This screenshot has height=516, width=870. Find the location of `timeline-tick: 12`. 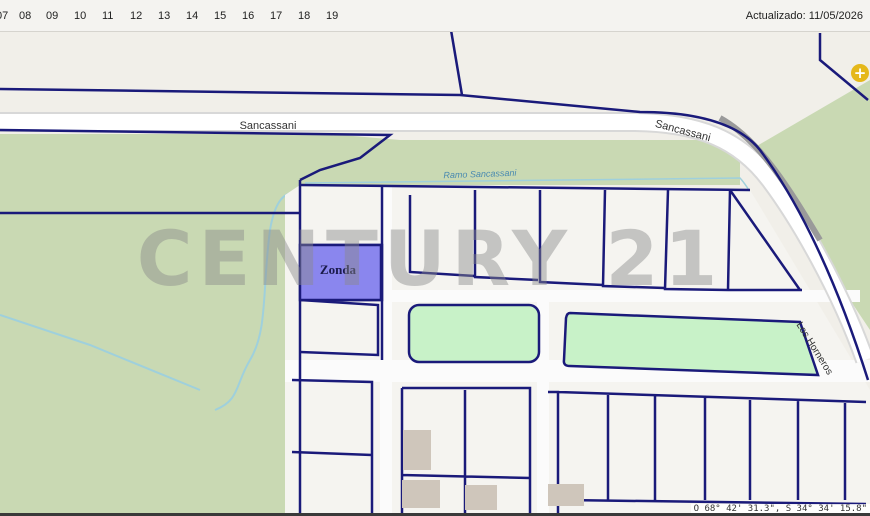

timeline-tick: 12 is located at coordinates (136, 16).